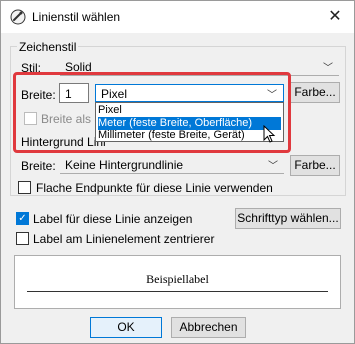  I want to click on show-label-checkbox: ✓, so click(22, 218).